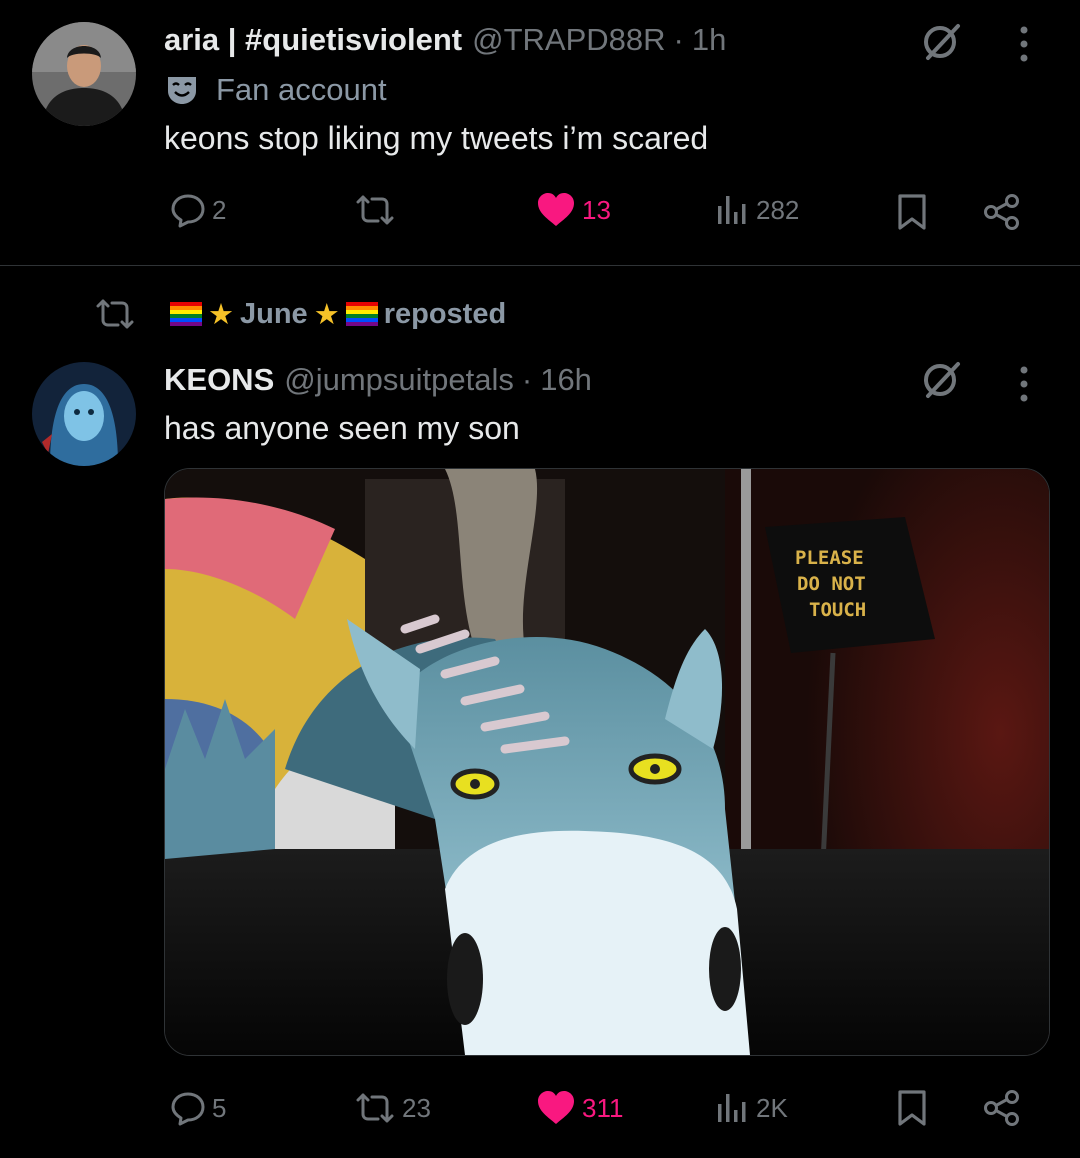 The width and height of the screenshot is (1080, 1158). I want to click on tweet-divider, so click(540, 265).